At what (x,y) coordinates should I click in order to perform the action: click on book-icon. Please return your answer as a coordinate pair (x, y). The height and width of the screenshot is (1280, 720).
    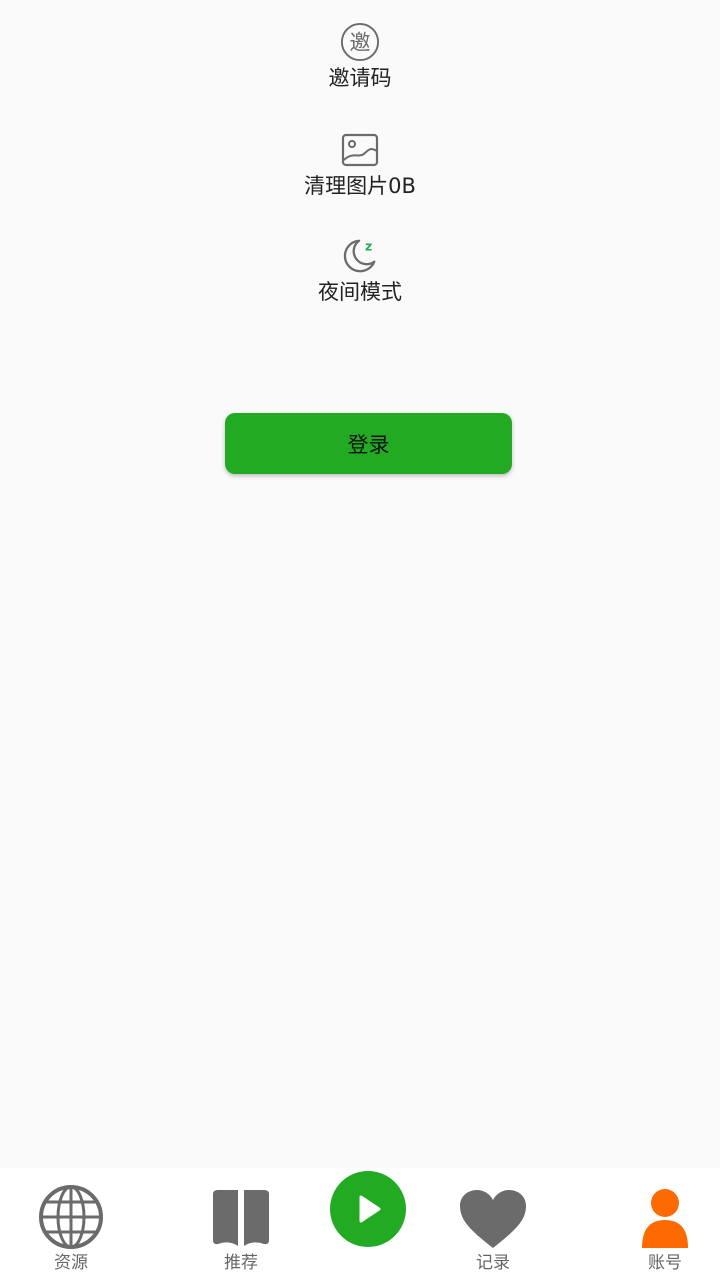
    Looking at the image, I should click on (241, 1209).